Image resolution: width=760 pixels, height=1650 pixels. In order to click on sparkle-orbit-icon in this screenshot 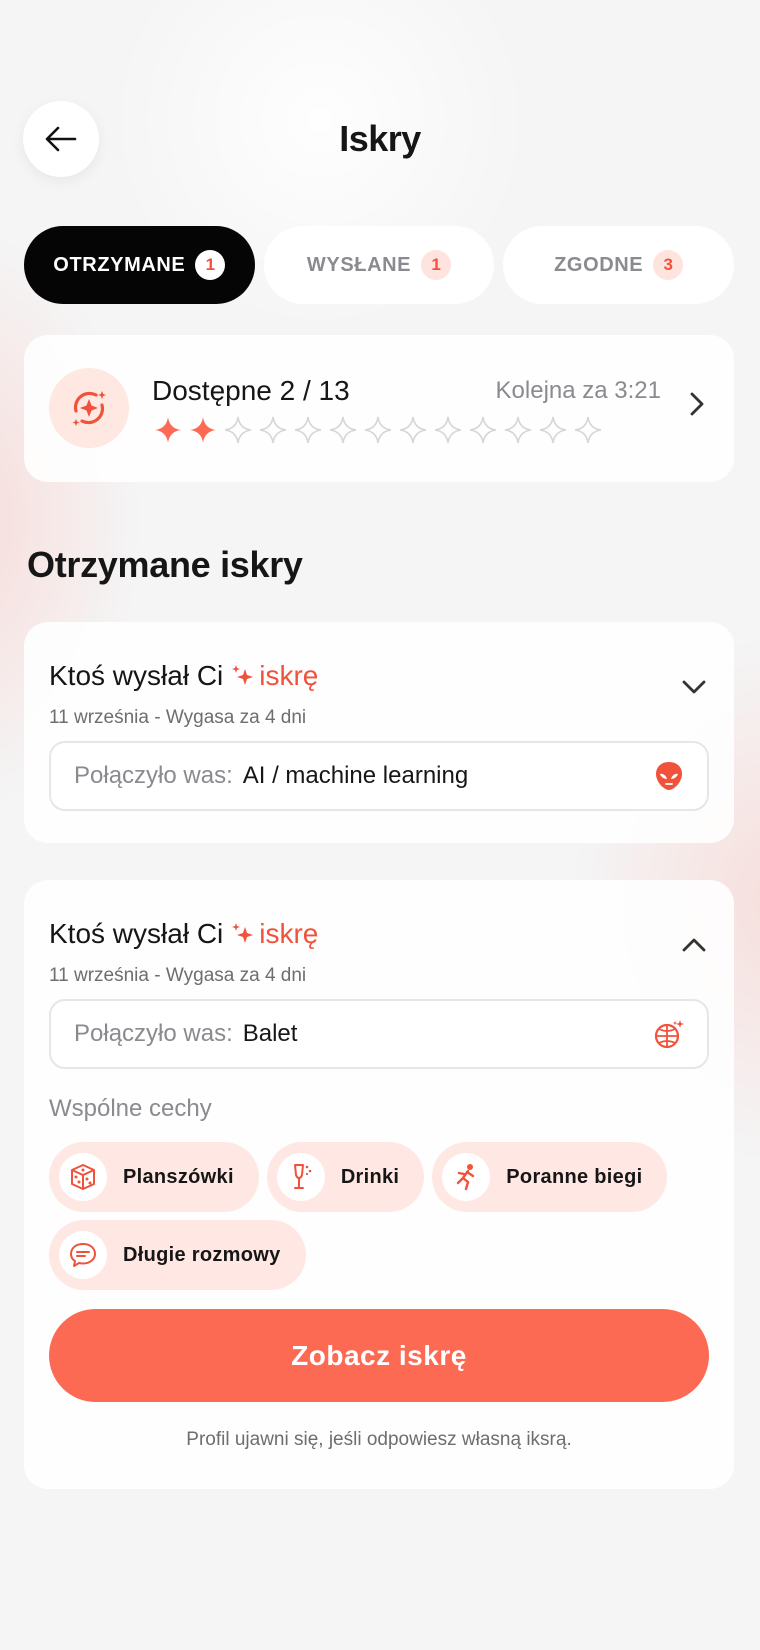, I will do `click(89, 408)`.